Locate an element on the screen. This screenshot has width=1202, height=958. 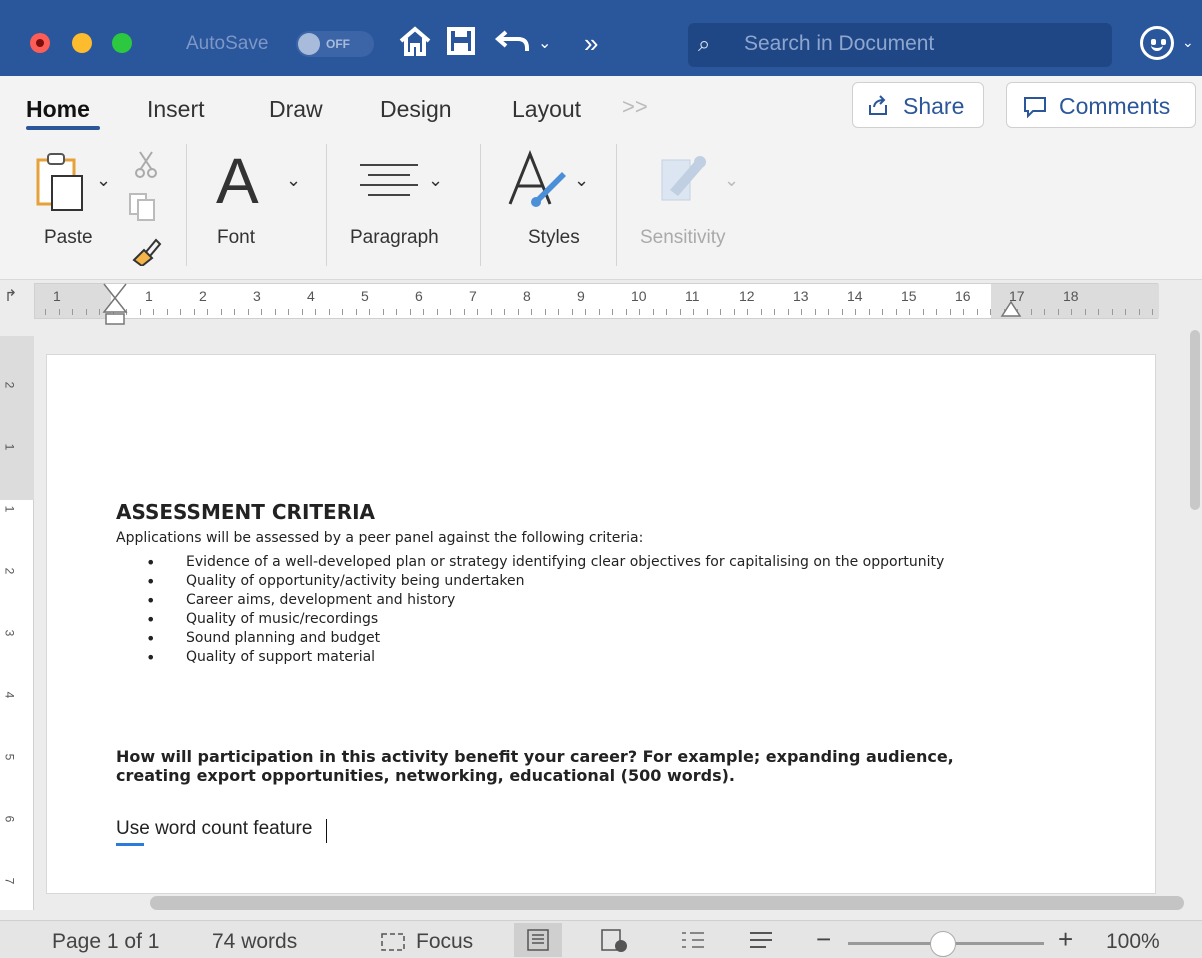
zoom-in-icon: + is located at coordinates (1065, 939).